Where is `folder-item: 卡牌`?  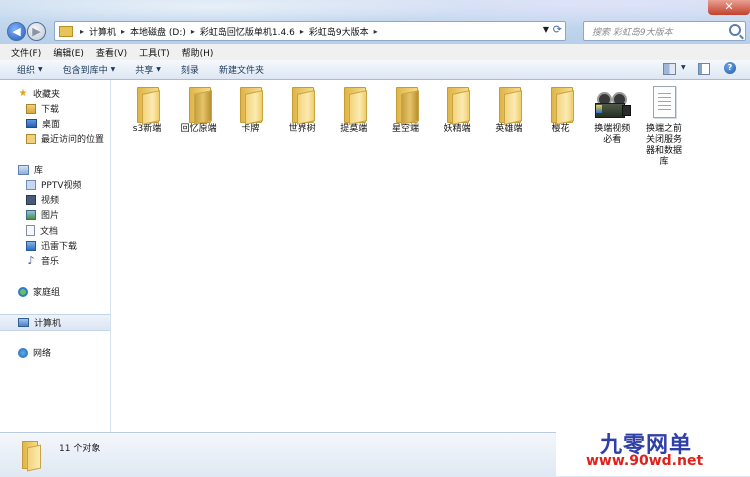 folder-item: 卡牌 is located at coordinates (250, 109).